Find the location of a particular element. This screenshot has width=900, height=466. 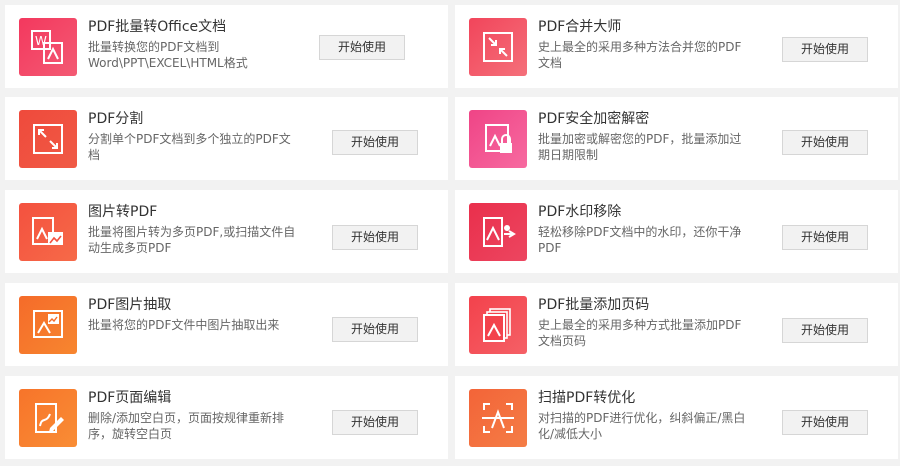

lock-icon is located at coordinates (498, 139).